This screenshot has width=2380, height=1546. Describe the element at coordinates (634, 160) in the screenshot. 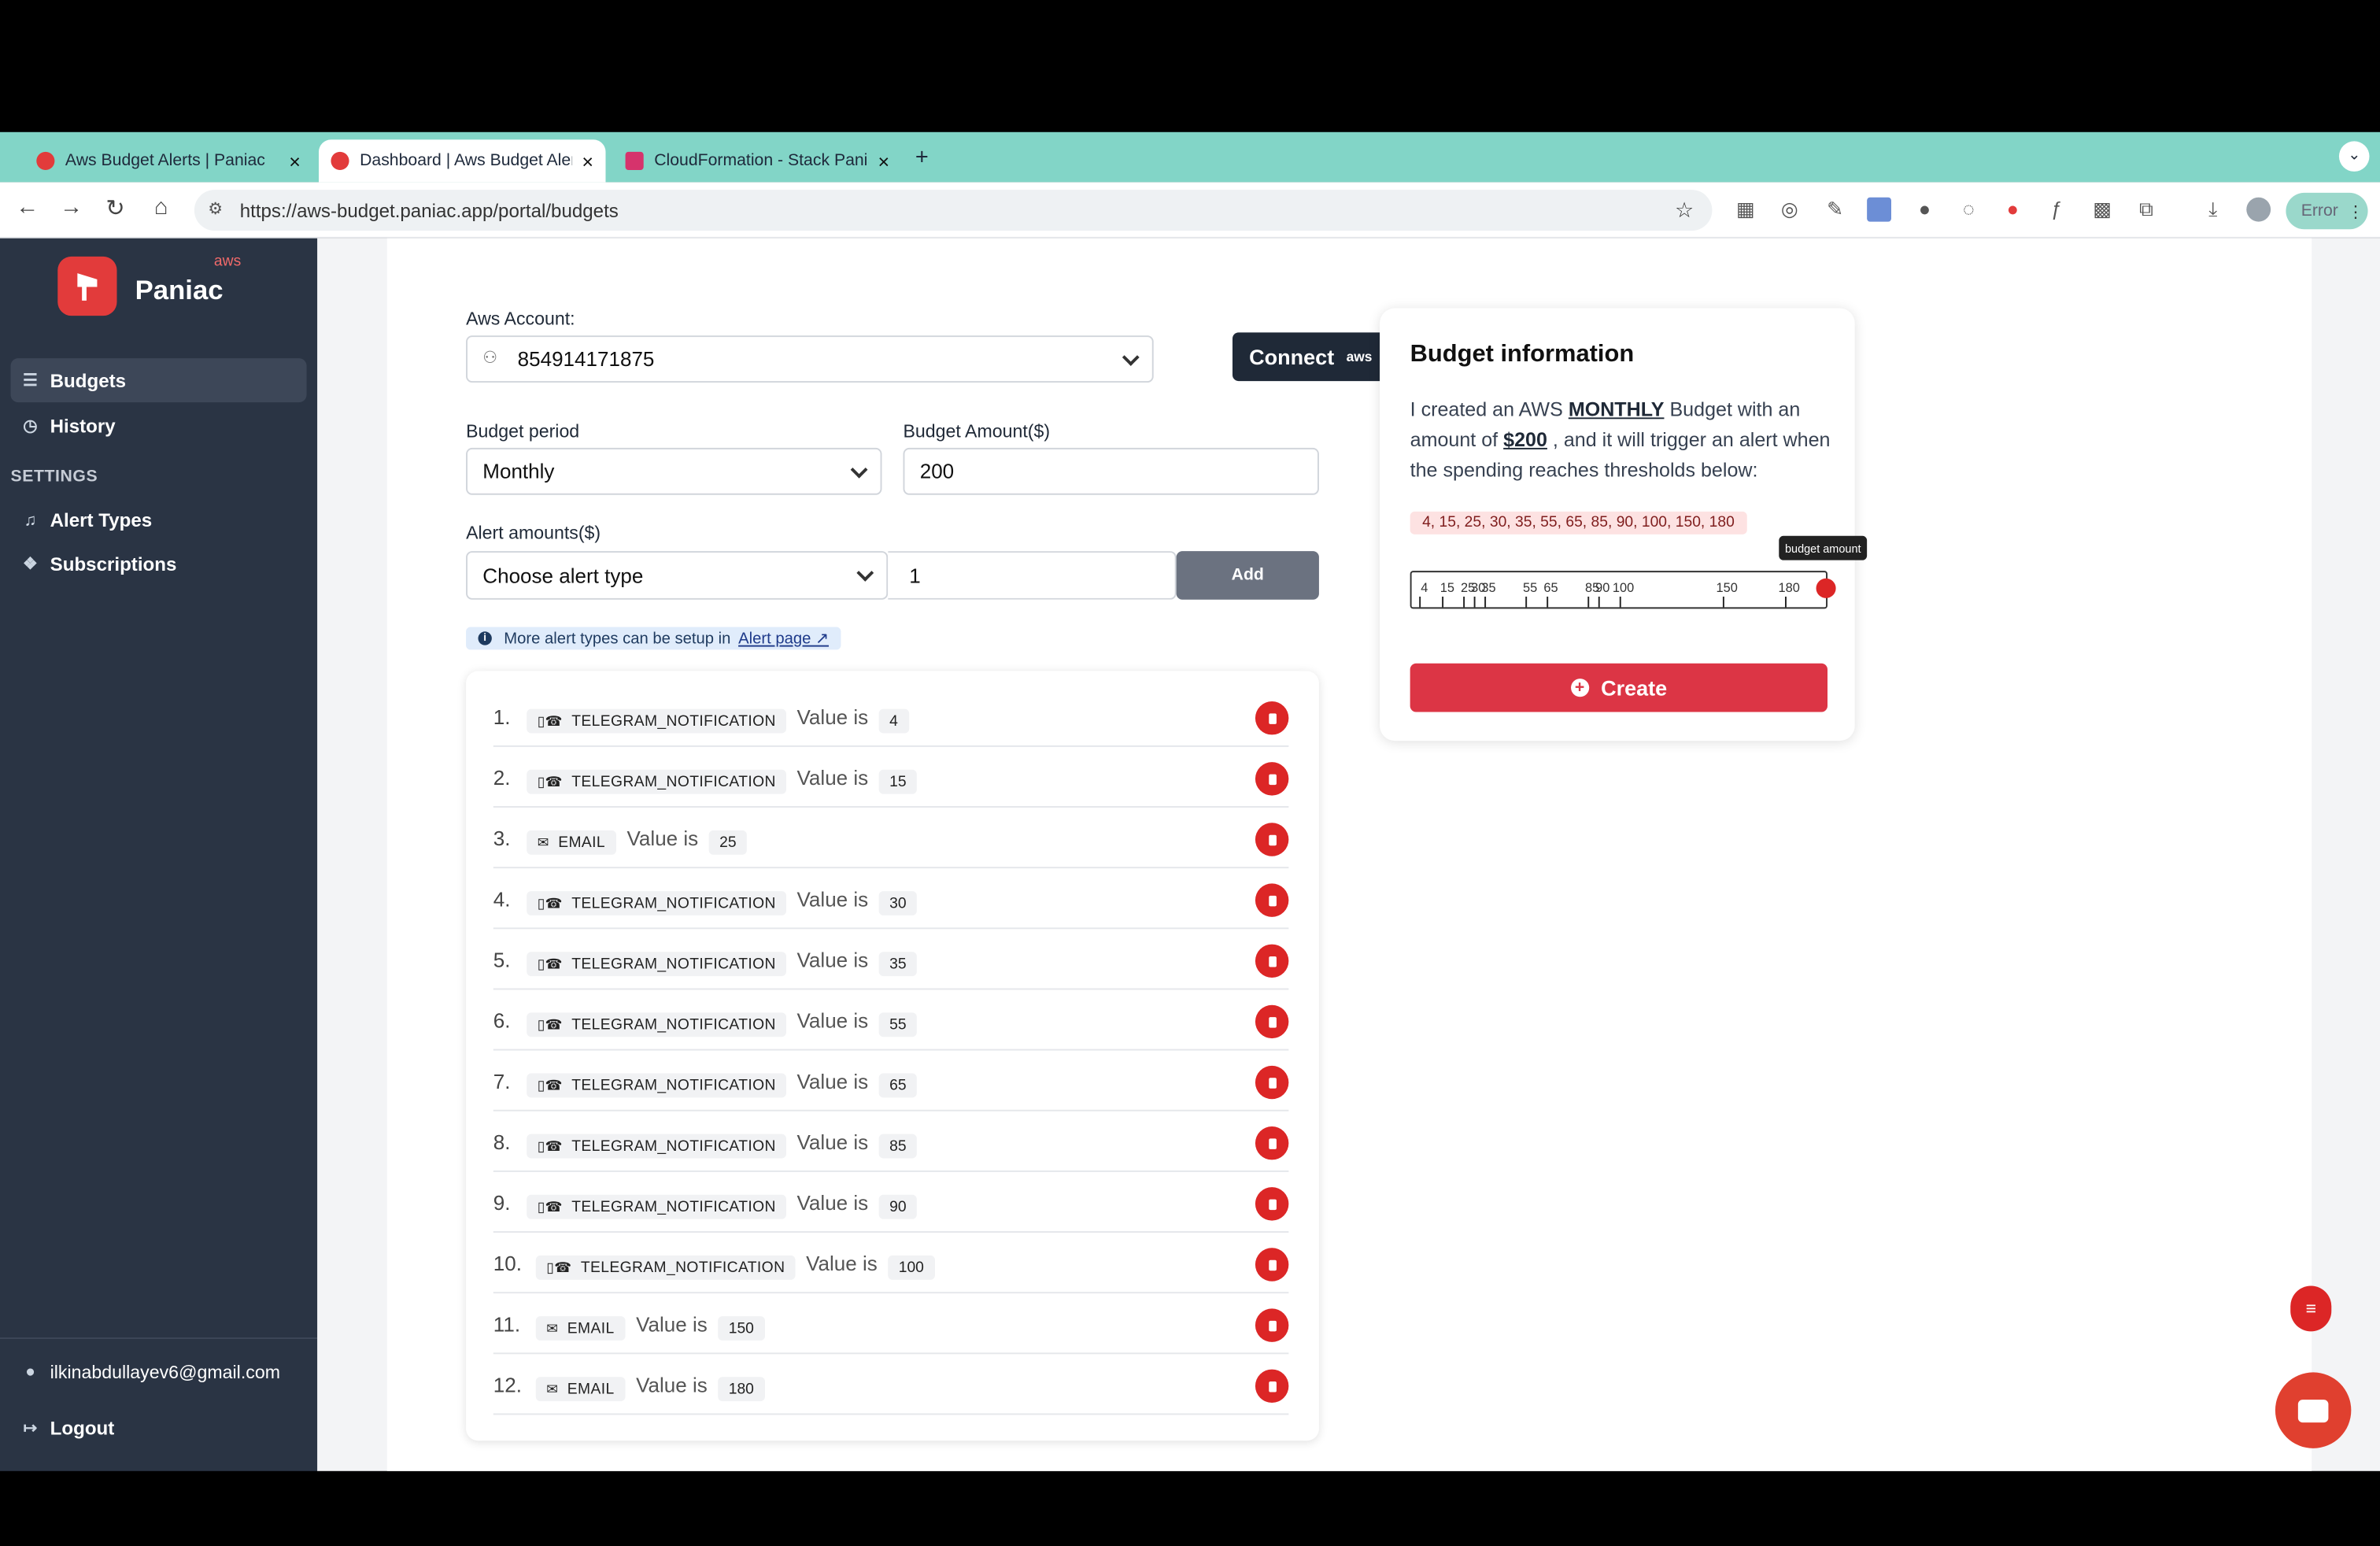

I see `cloudformation-favicon-icon` at that location.